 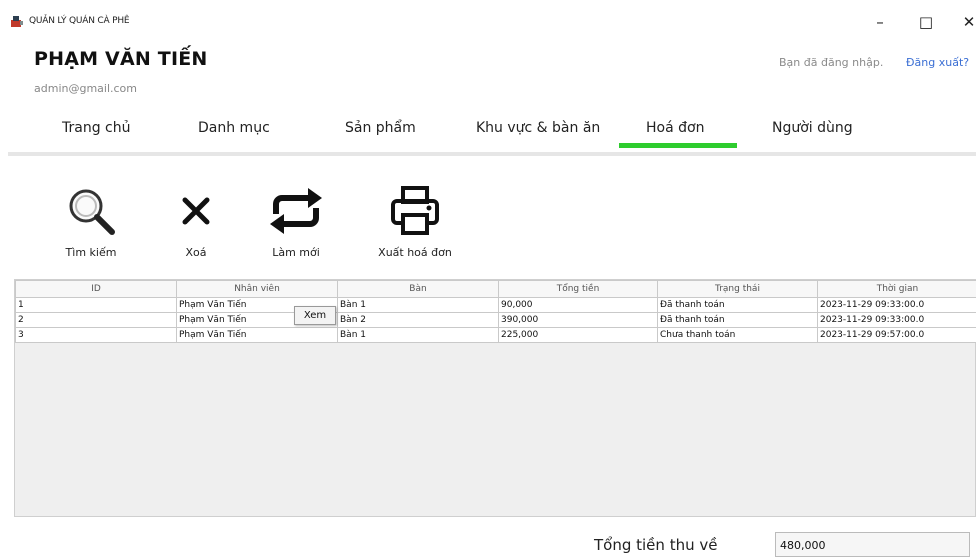 What do you see at coordinates (926, 22) in the screenshot?
I see `maximize-button: □` at bounding box center [926, 22].